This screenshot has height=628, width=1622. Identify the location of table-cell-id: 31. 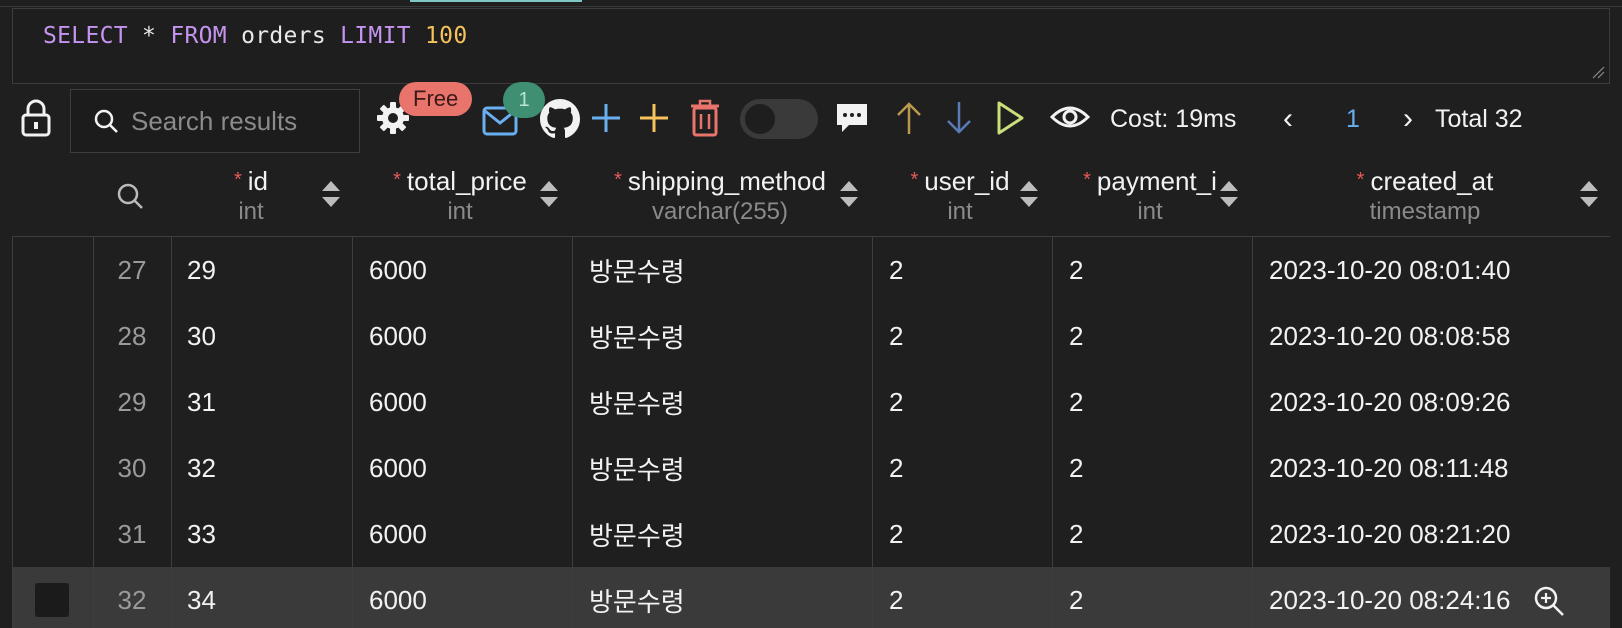
(201, 402).